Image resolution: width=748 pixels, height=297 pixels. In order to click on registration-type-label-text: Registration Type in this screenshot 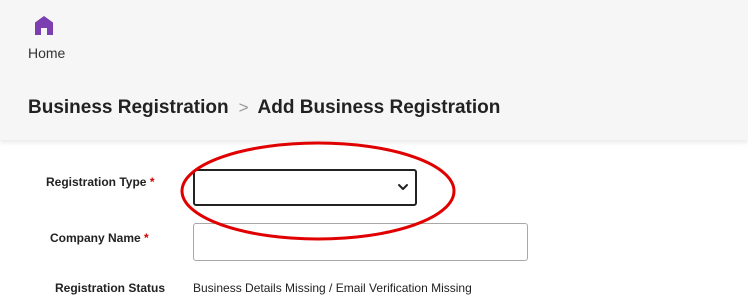, I will do `click(96, 182)`.